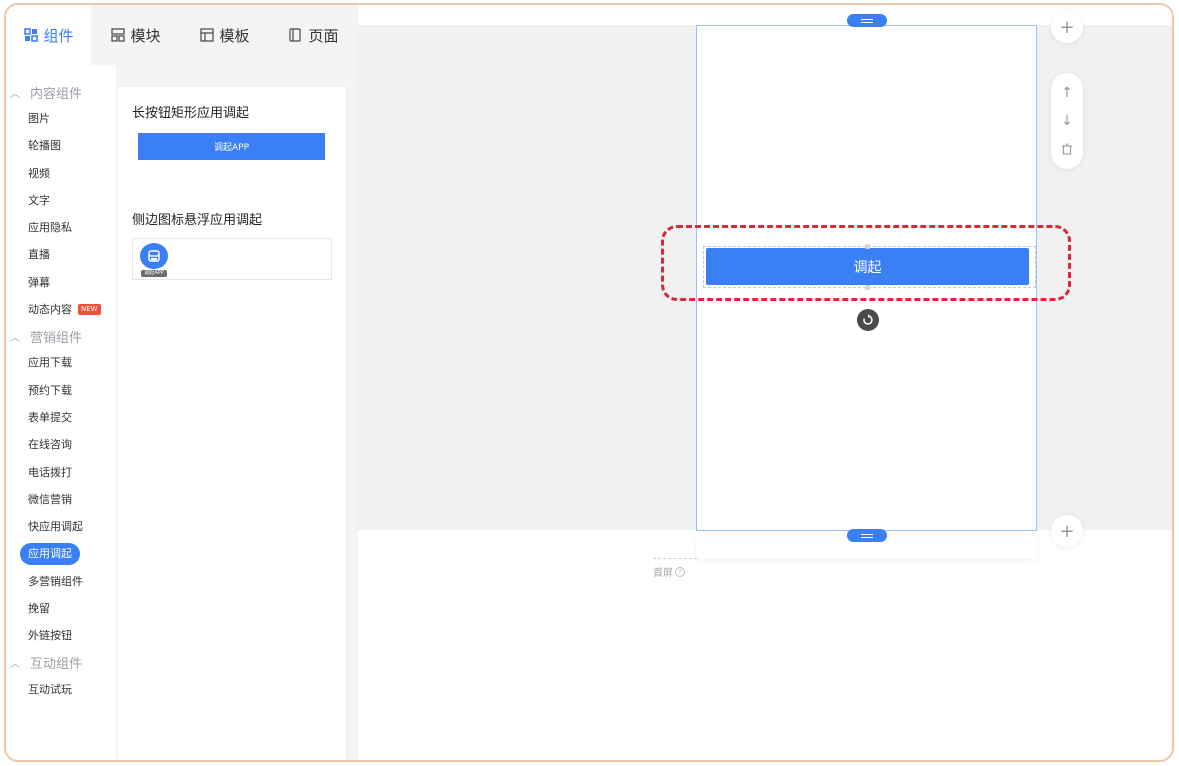  I want to click on bottom-resize-handle, so click(867, 535).